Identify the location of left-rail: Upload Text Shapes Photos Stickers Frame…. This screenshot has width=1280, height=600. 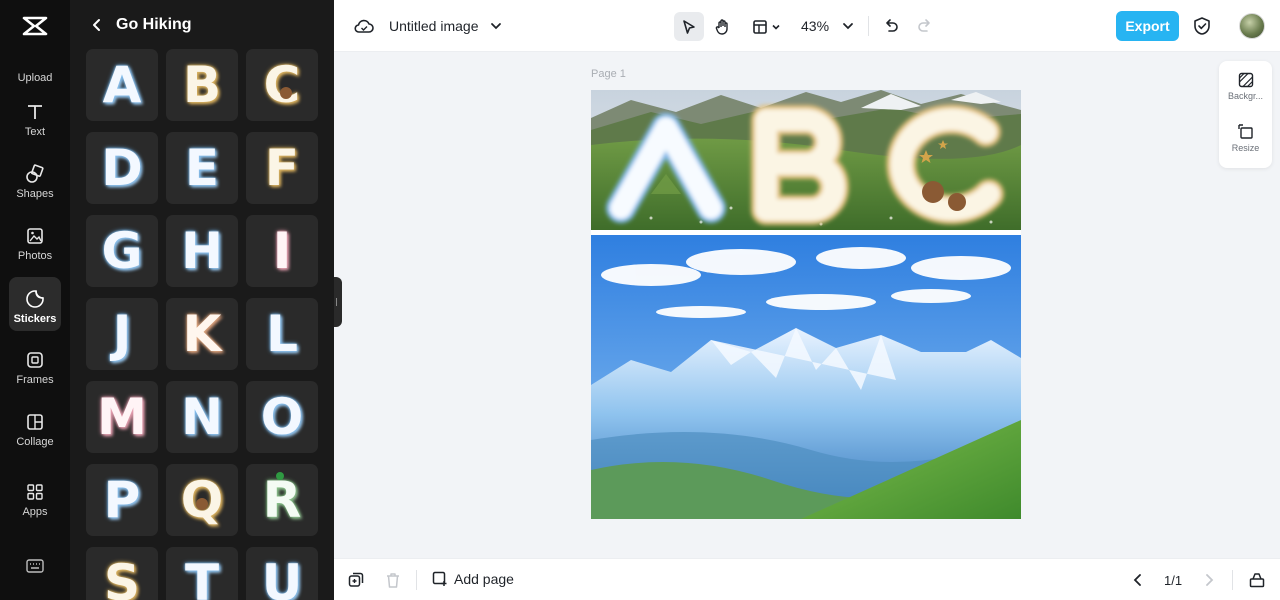
(35, 300).